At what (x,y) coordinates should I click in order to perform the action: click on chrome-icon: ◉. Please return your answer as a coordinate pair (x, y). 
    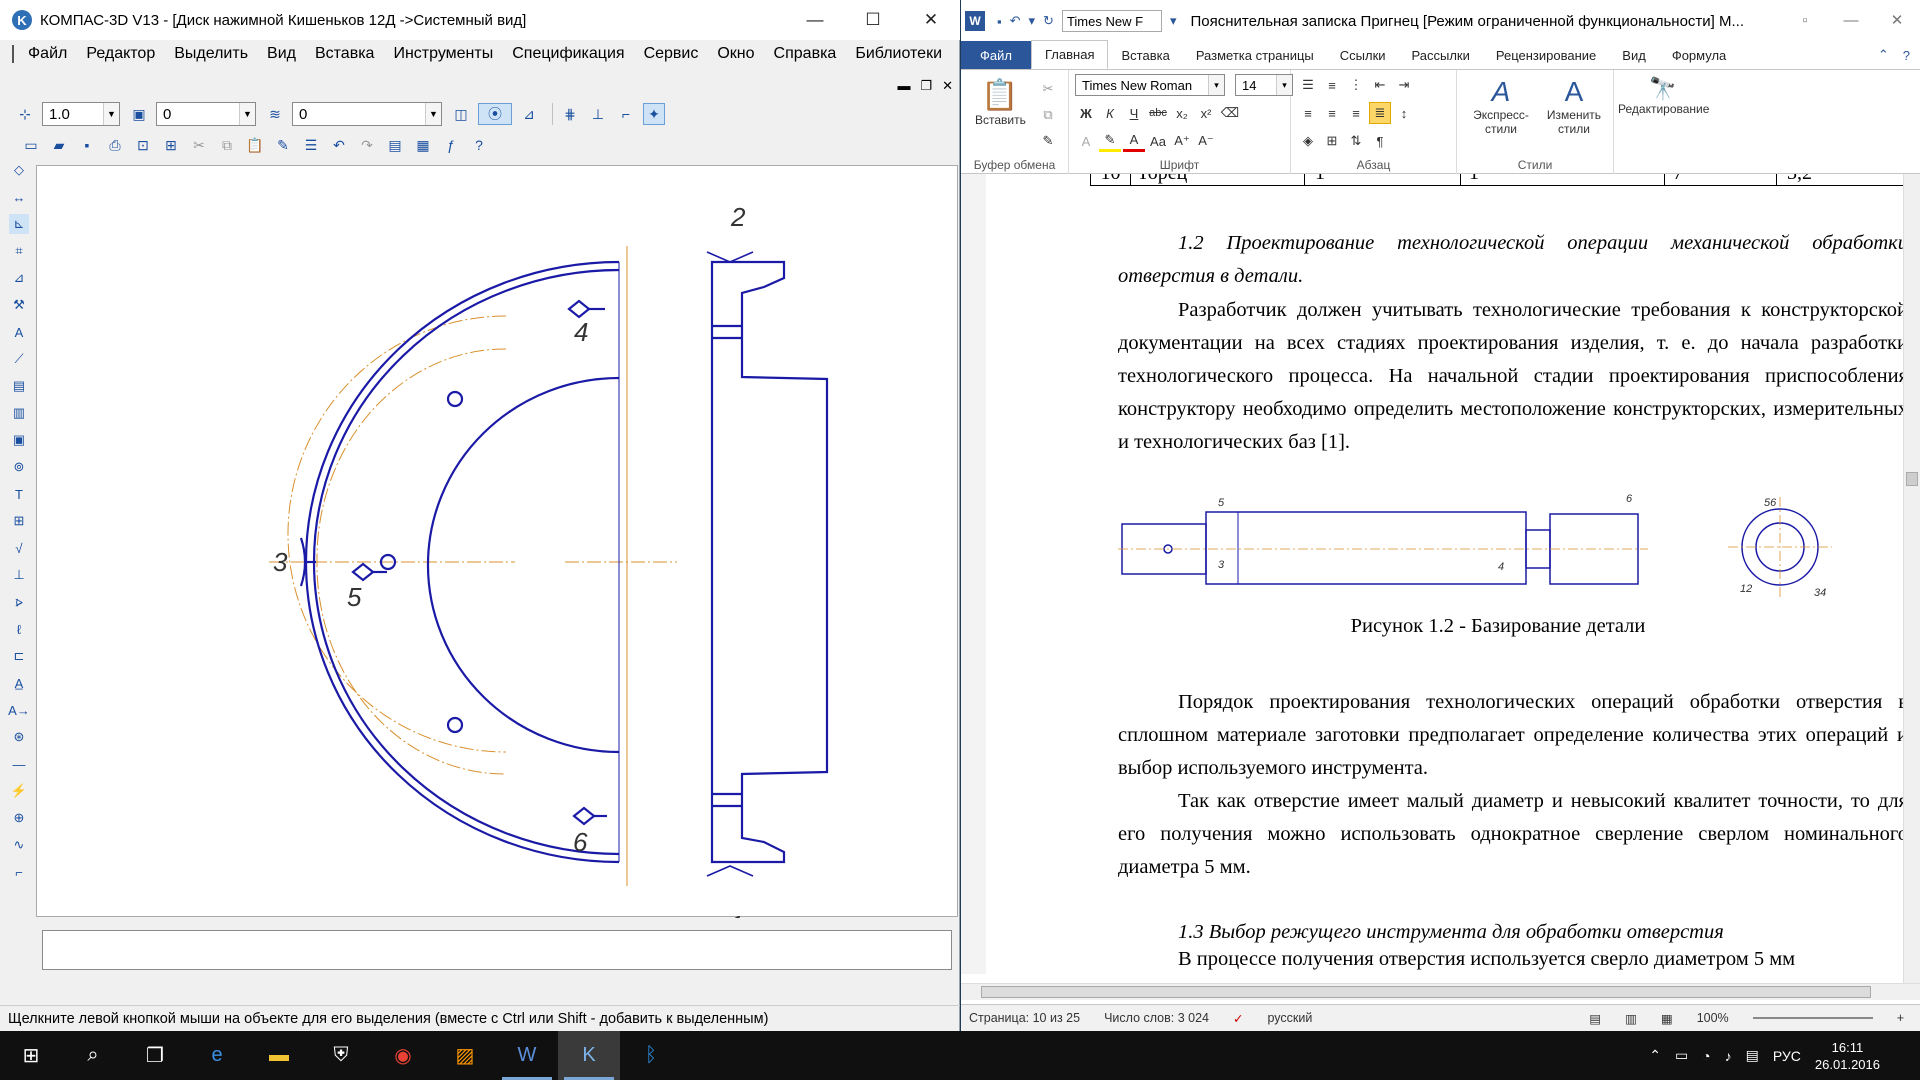
    Looking at the image, I should click on (403, 1055).